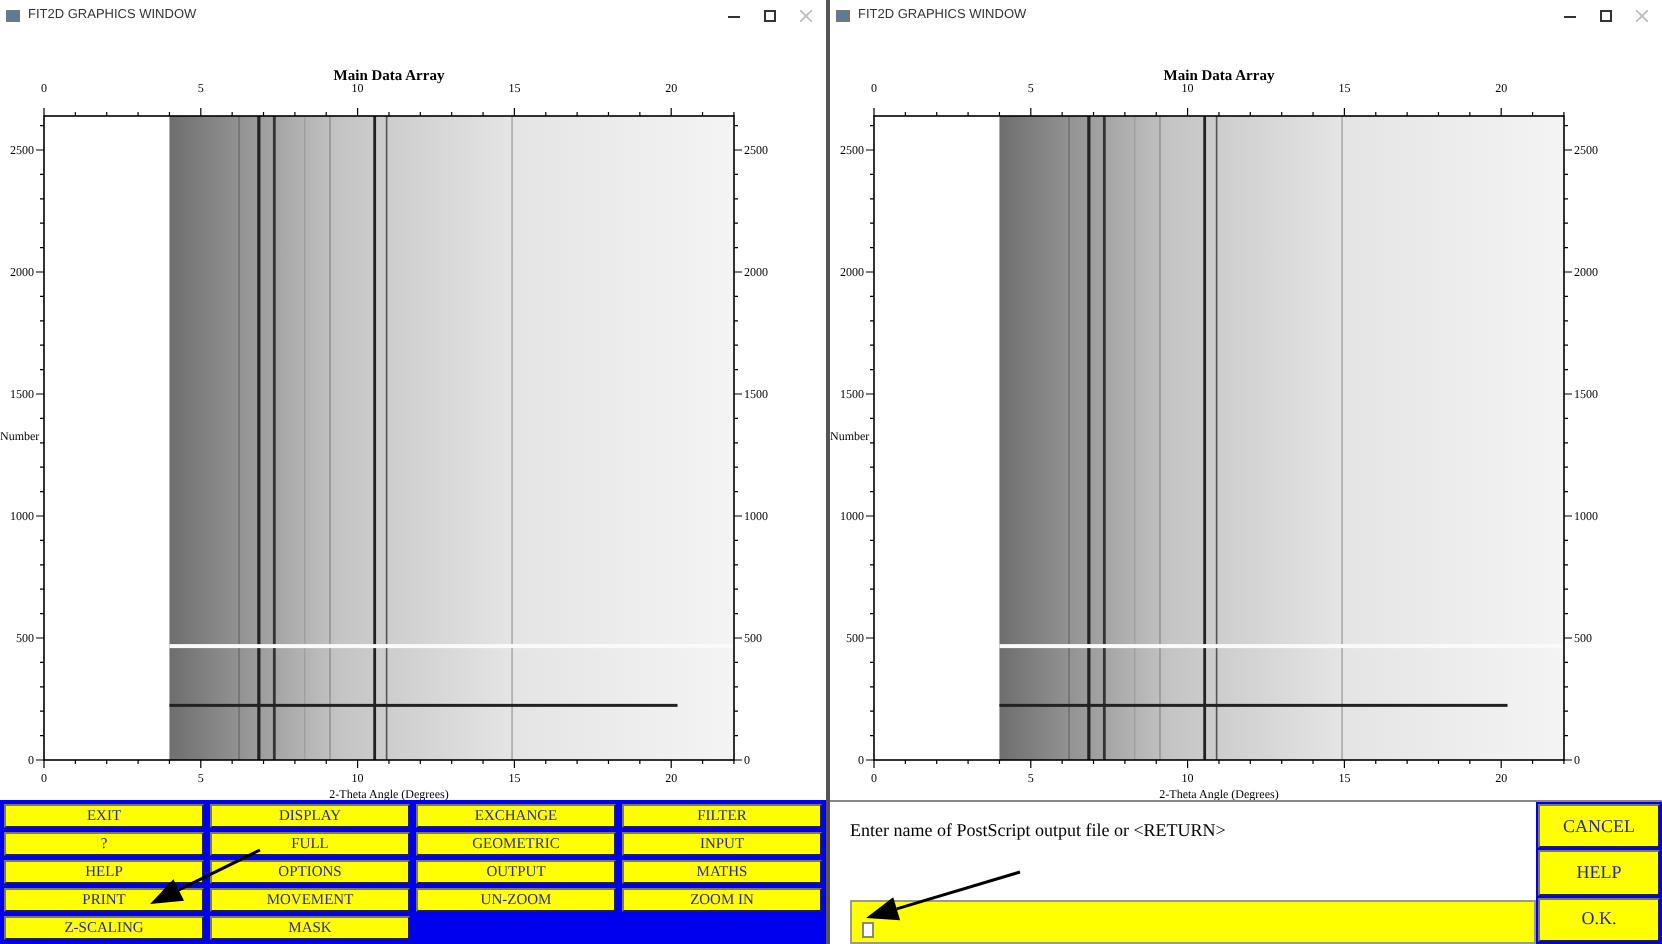 The width and height of the screenshot is (1662, 944). I want to click on dialog-button: CANCEL, so click(1599, 826).